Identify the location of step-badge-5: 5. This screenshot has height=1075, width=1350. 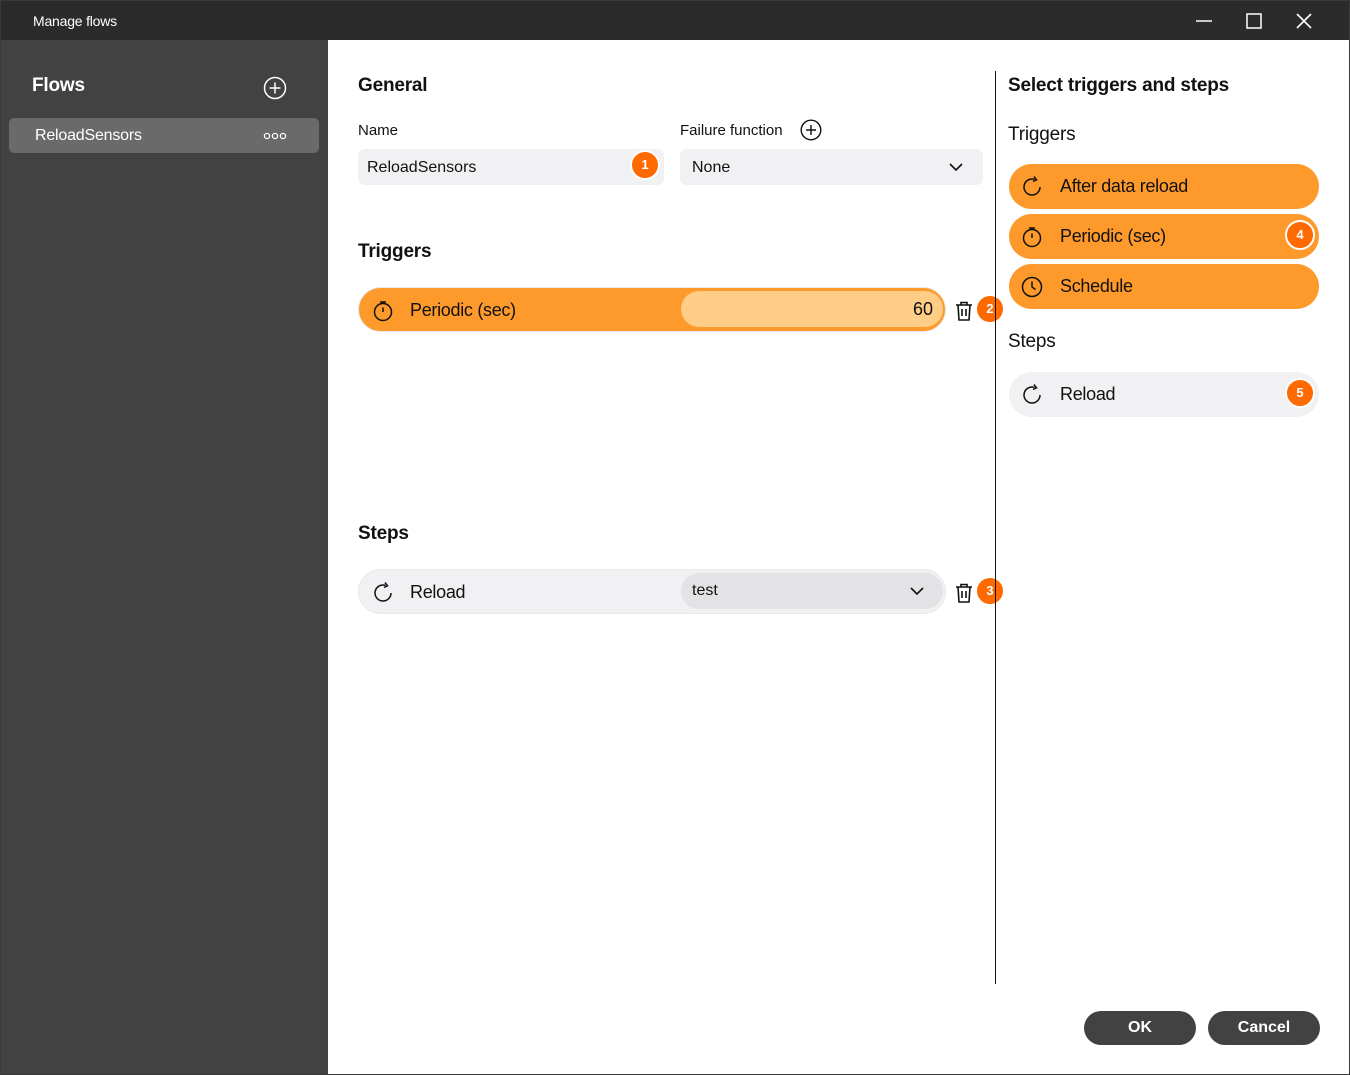
(1300, 393).